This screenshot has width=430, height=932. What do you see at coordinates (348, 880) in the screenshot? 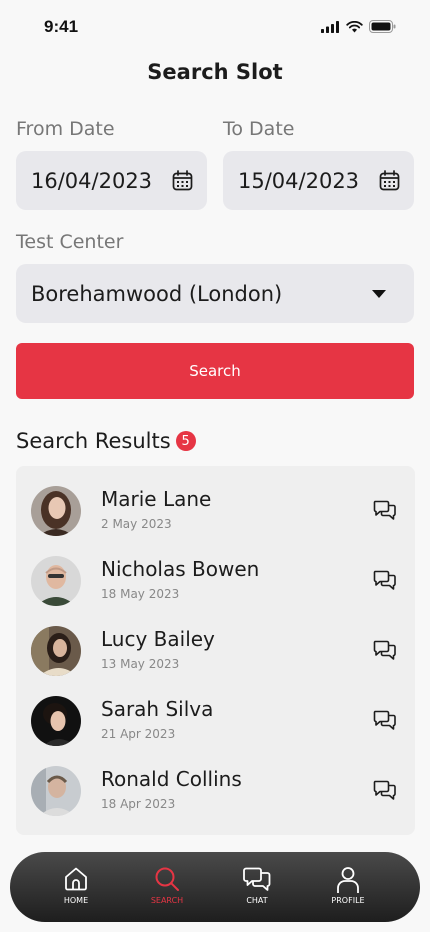
I see `profile-icon` at bounding box center [348, 880].